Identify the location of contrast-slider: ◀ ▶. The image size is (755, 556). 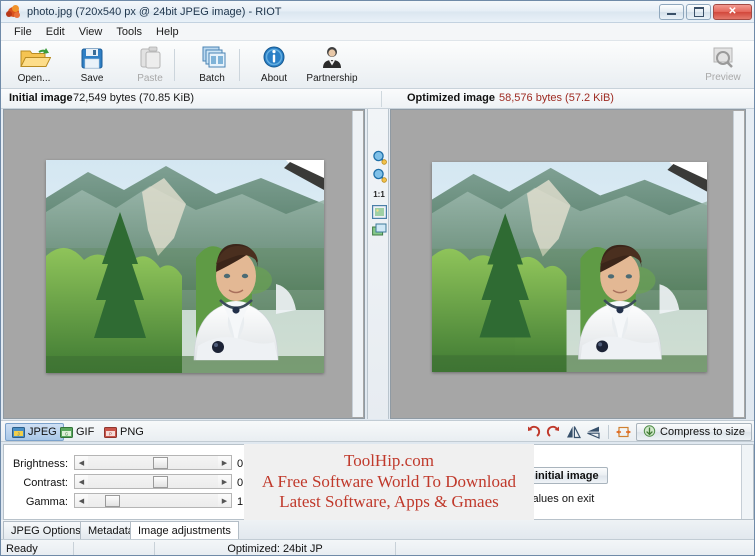
(153, 481).